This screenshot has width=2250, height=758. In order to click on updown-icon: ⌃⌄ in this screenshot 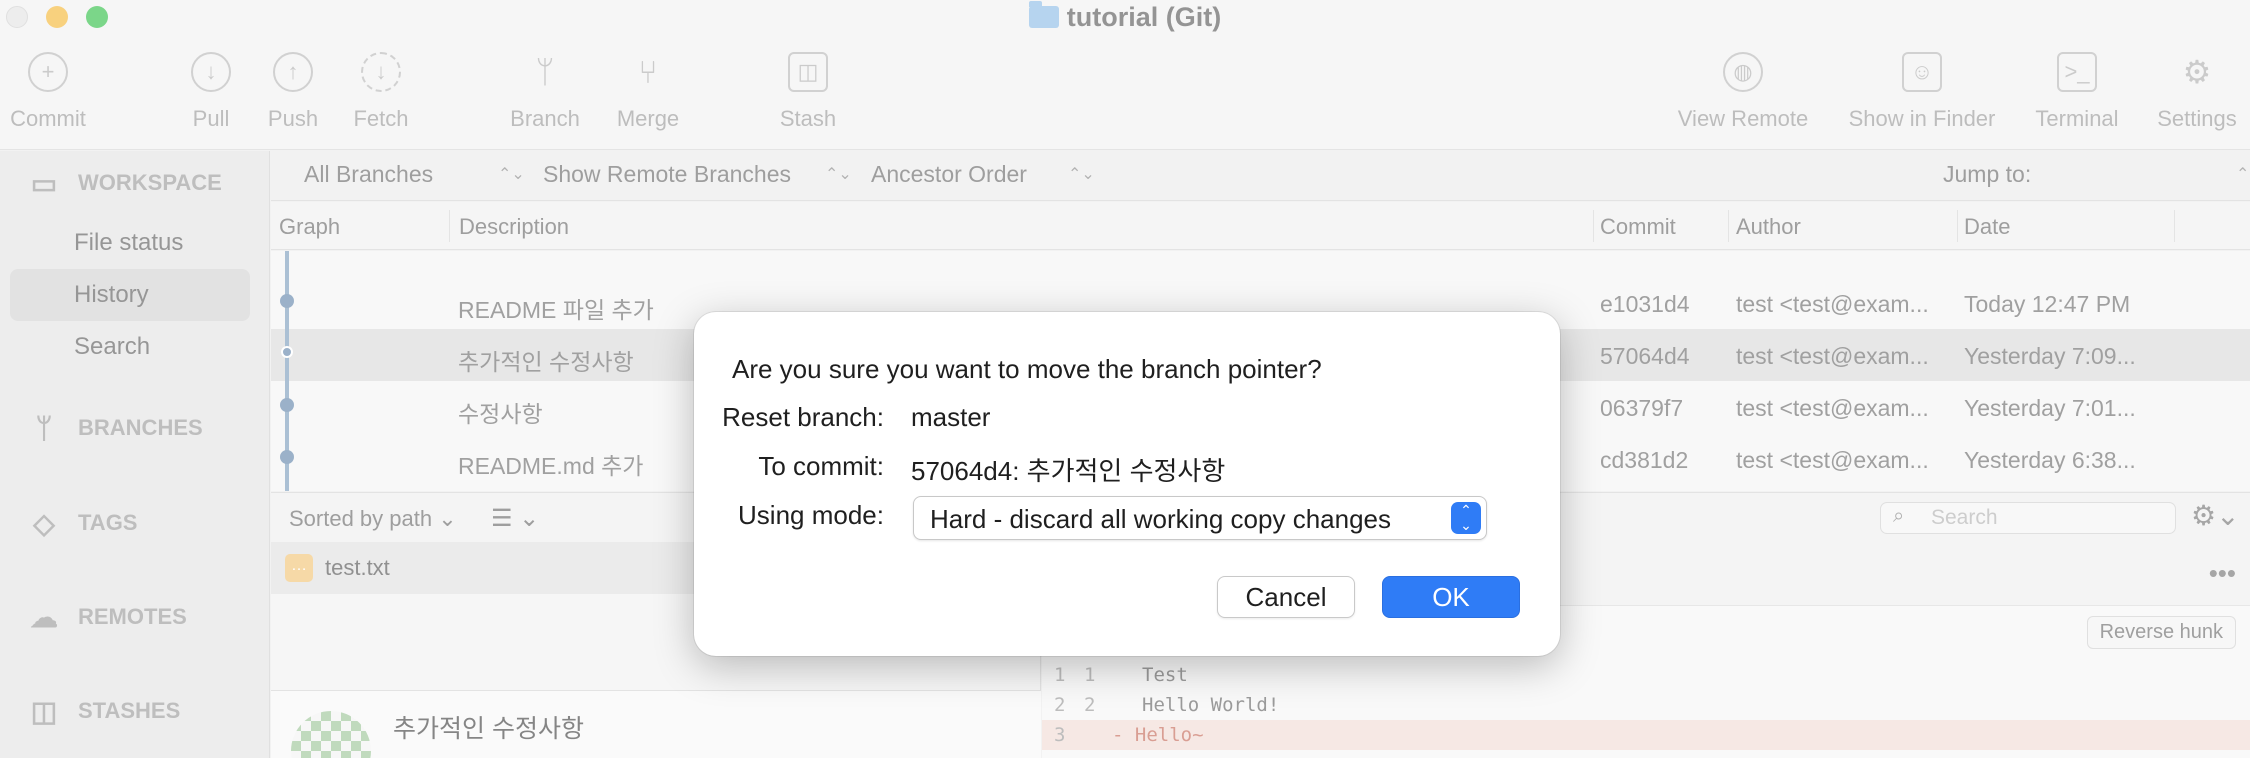, I will do `click(1466, 518)`.